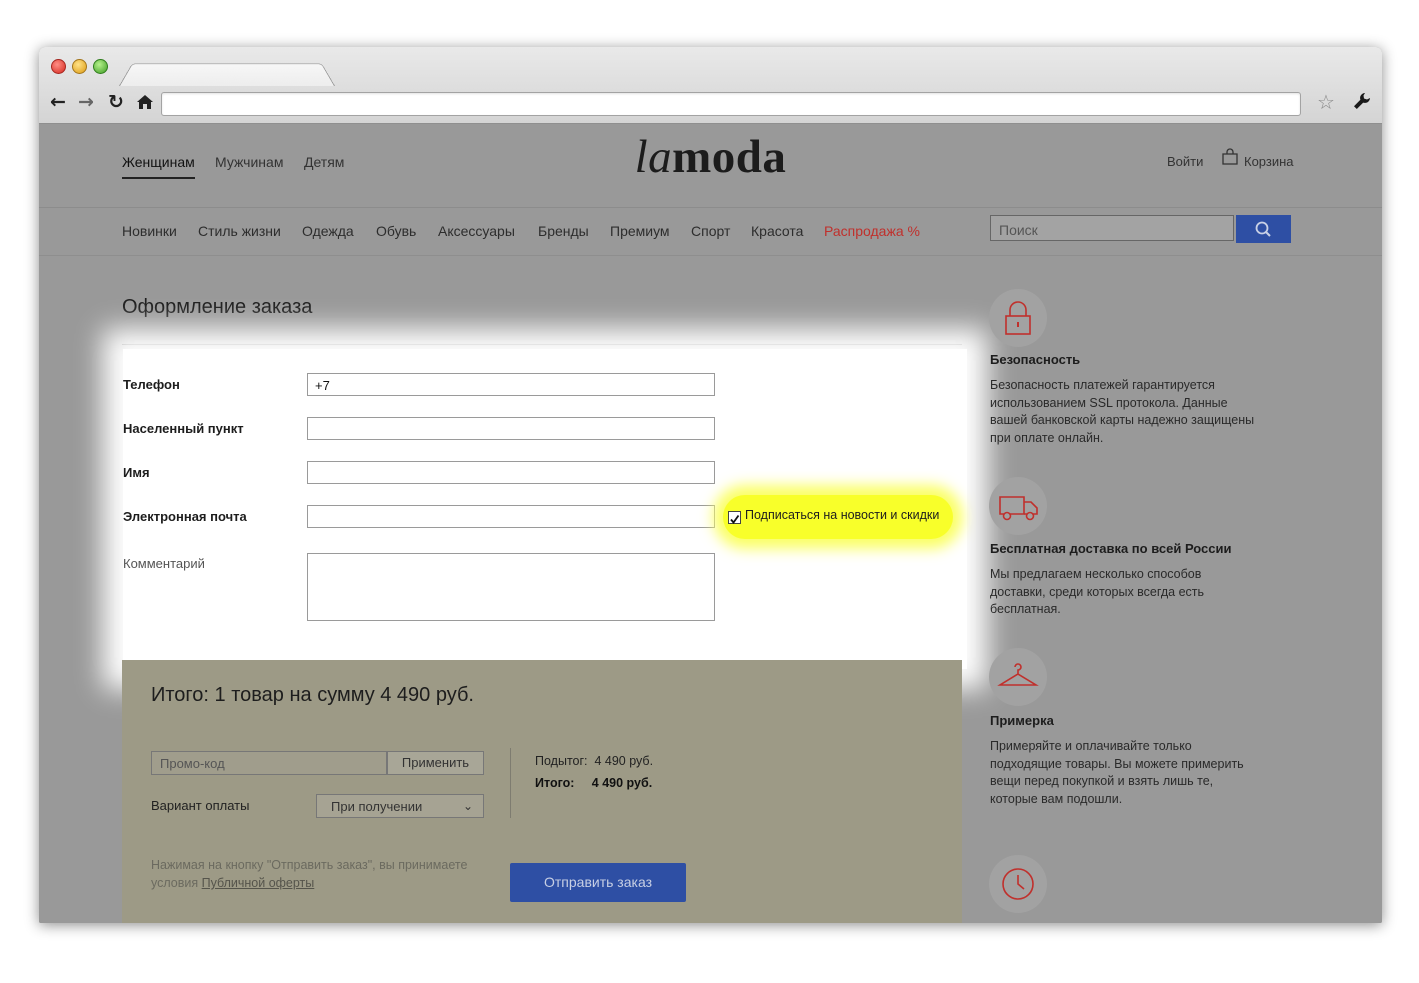 This screenshot has width=1419, height=983. What do you see at coordinates (100, 66) in the screenshot?
I see `maximize-window-button` at bounding box center [100, 66].